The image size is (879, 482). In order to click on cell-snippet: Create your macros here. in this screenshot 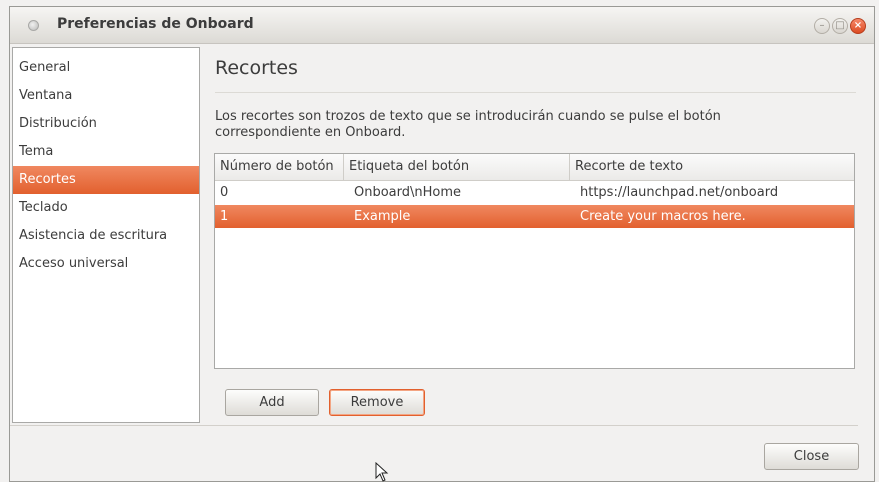, I will do `click(660, 216)`.